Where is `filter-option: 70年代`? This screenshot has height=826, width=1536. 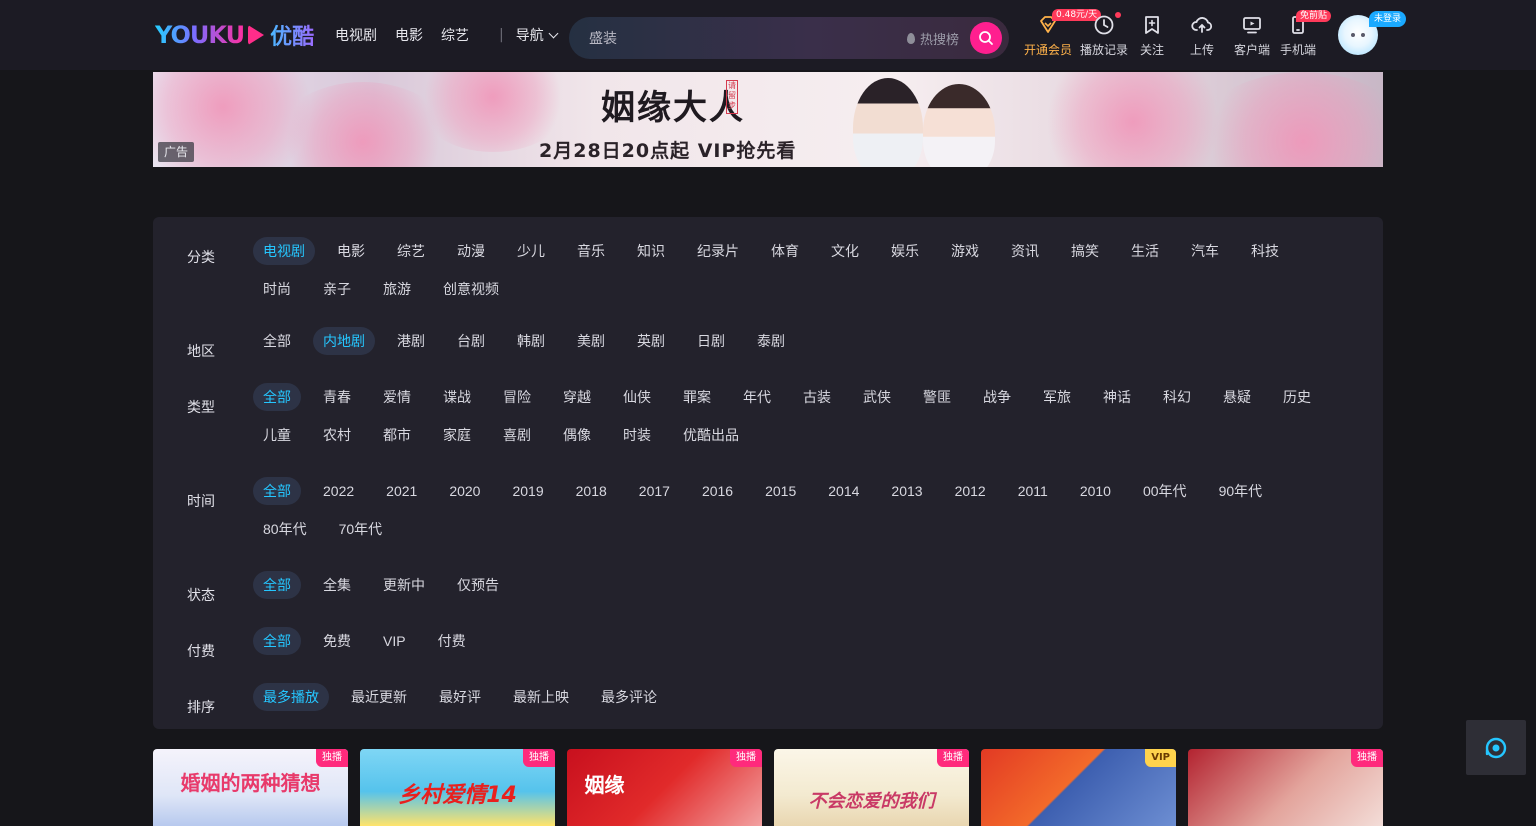
filter-option: 70年代 is located at coordinates (361, 529).